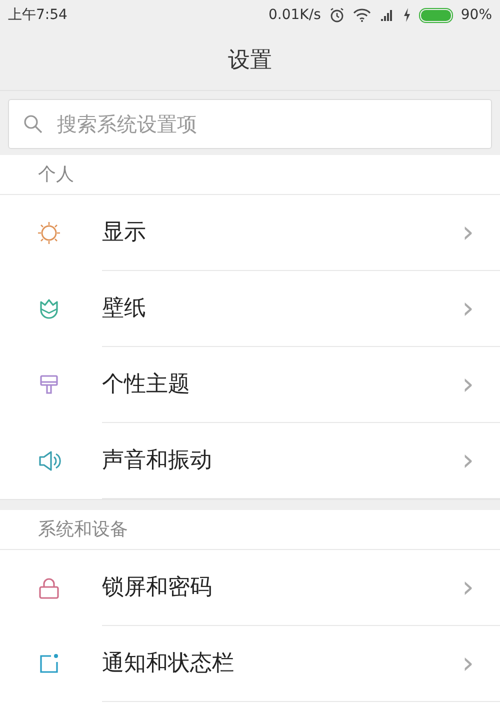 Image resolution: width=500 pixels, height=711 pixels. I want to click on signal-icon, so click(386, 15).